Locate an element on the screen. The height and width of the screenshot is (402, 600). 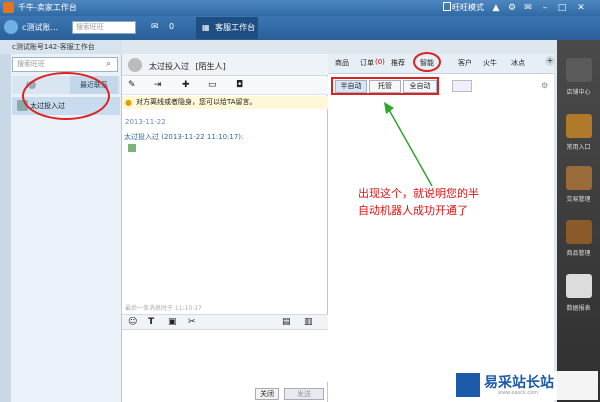
mode-icon is located at coordinates (447, 6).